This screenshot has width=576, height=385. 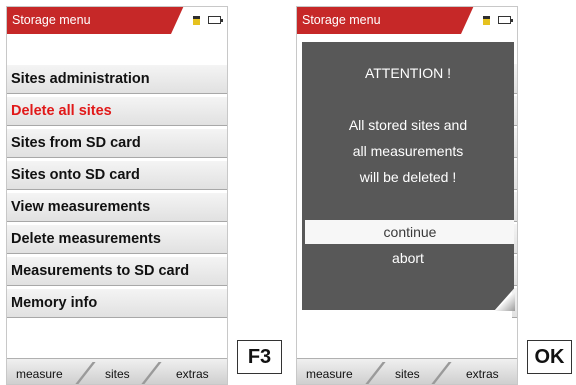 I want to click on abort-option: abort, so click(x=408, y=258).